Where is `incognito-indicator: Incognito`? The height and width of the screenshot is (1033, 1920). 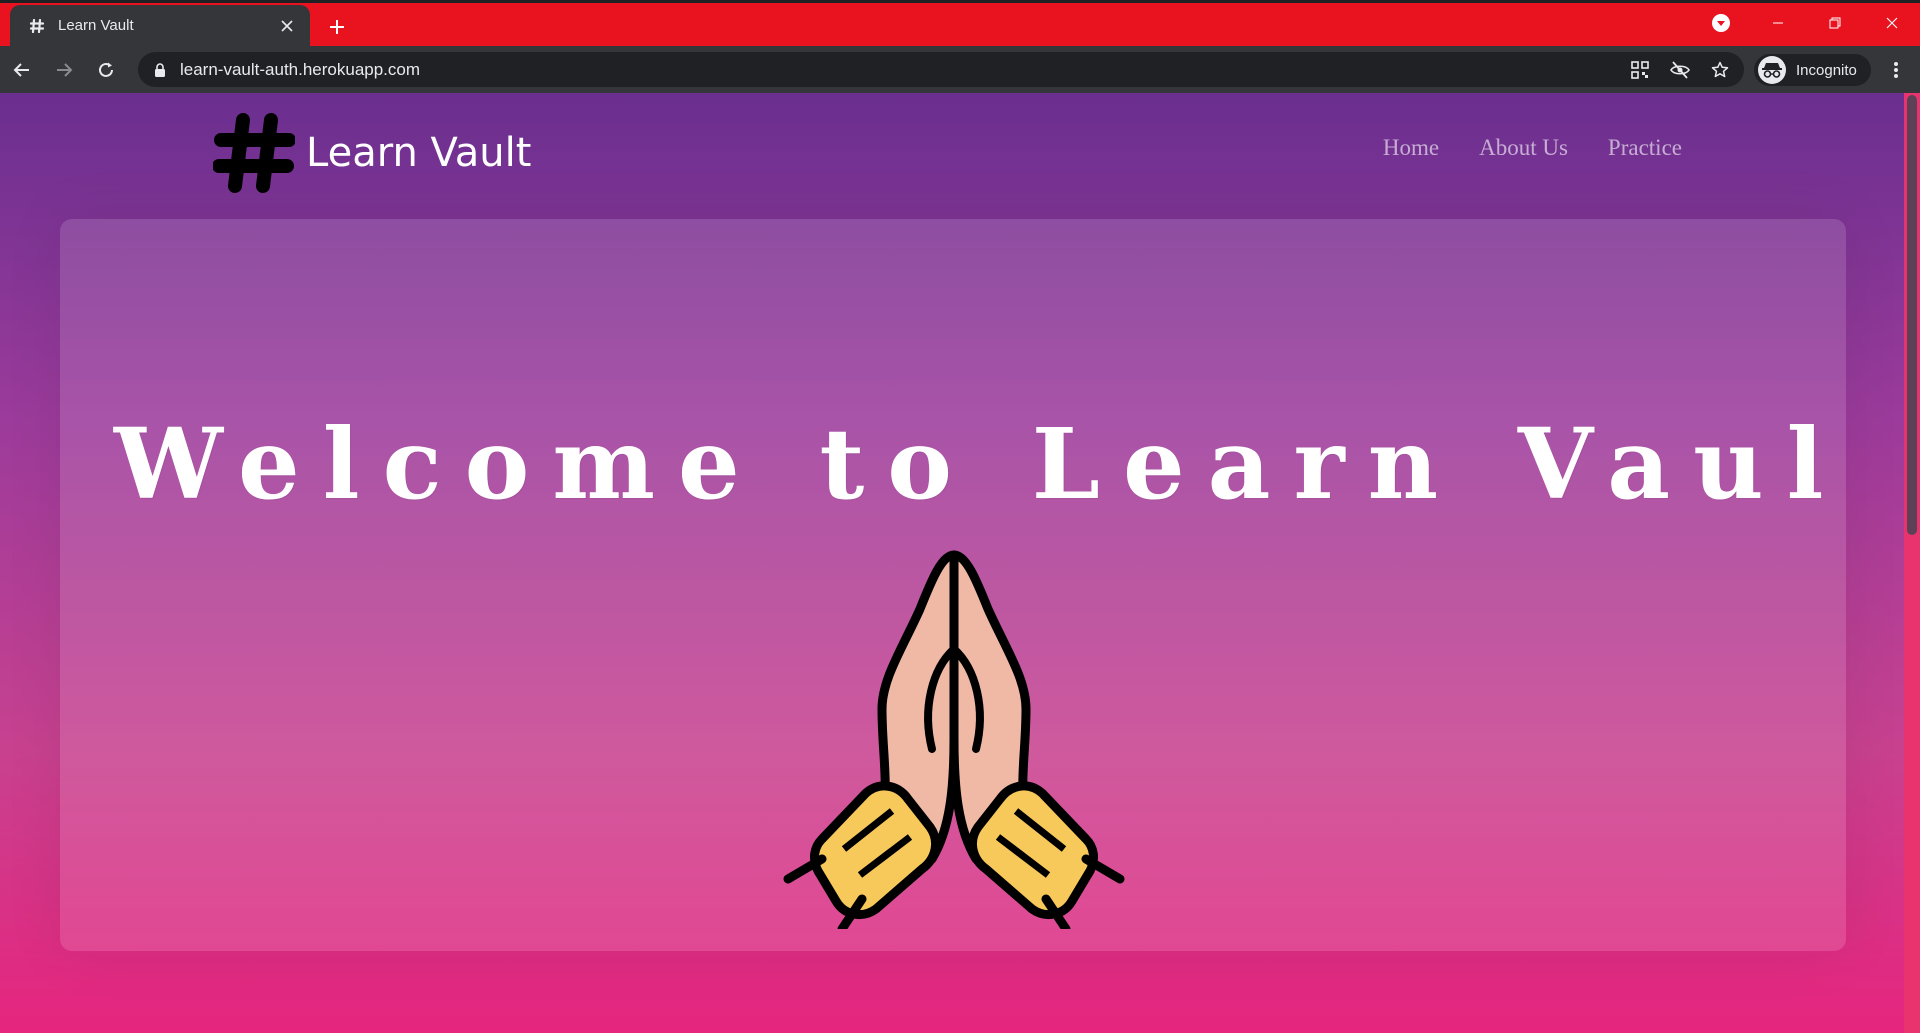
incognito-indicator: Incognito is located at coordinates (1812, 70).